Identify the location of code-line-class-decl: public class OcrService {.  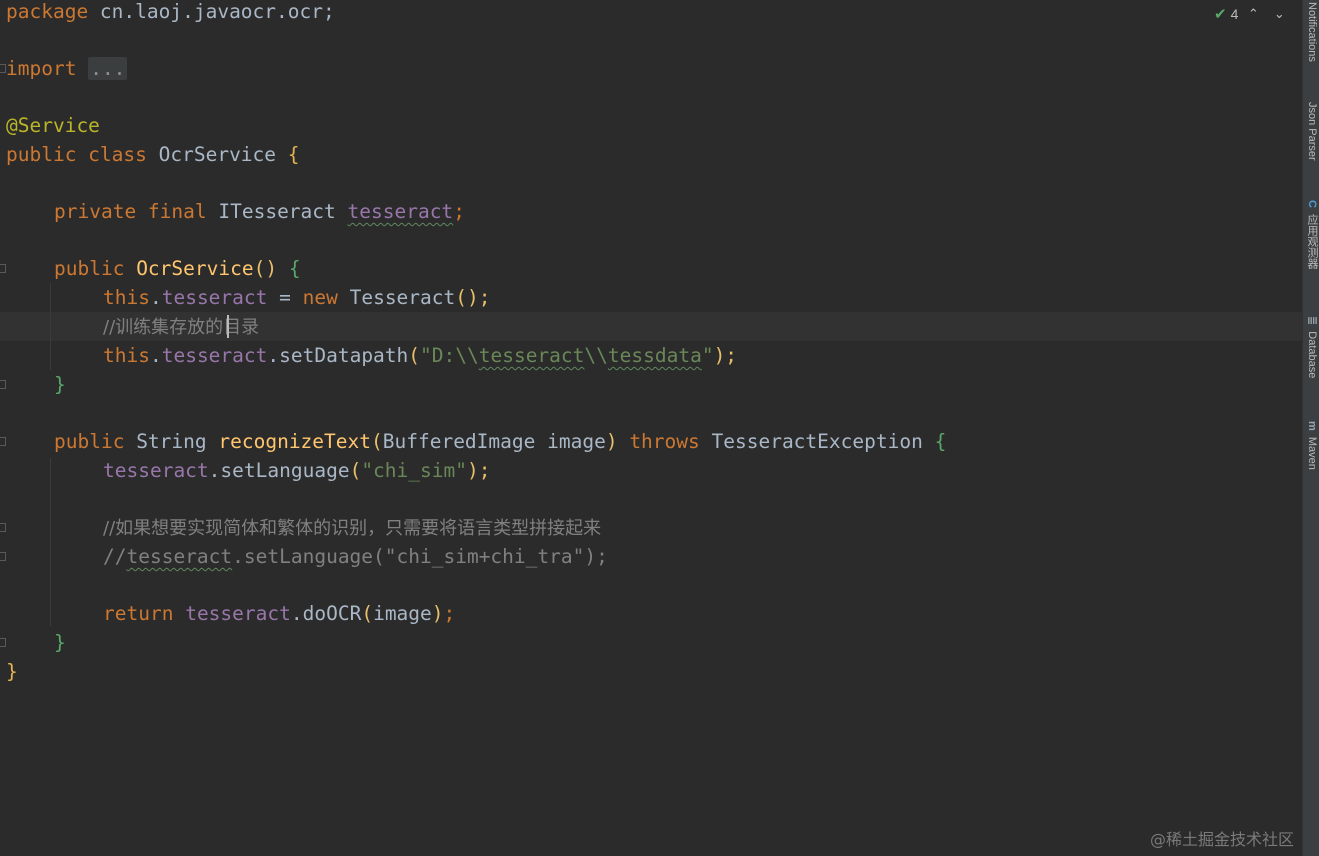
(153, 154).